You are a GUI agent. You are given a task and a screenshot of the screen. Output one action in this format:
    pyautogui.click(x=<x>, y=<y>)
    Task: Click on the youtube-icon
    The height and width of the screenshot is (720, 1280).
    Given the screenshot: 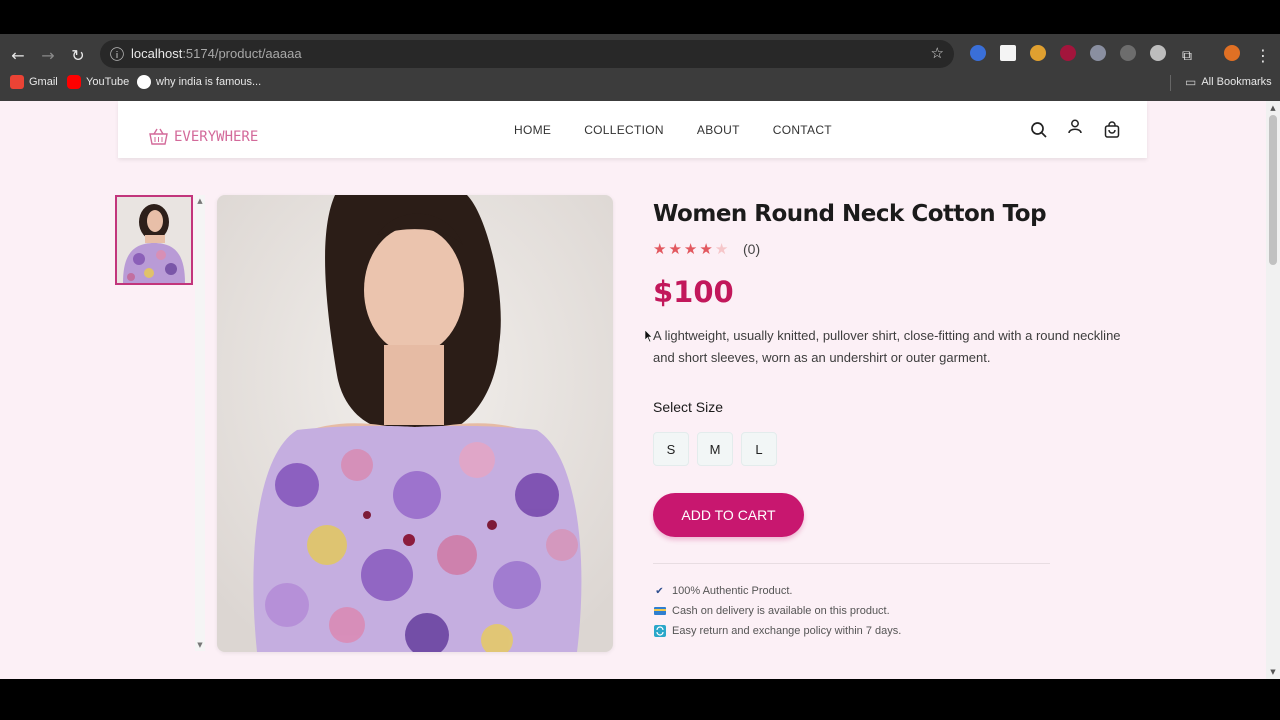 What is the action you would take?
    pyautogui.click(x=74, y=82)
    